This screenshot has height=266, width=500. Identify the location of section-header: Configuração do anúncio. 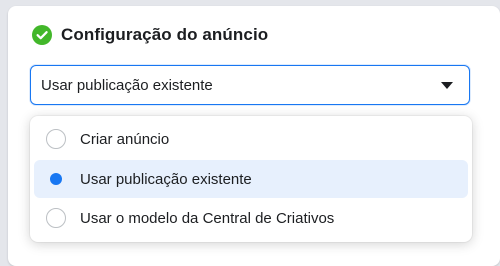
(150, 35).